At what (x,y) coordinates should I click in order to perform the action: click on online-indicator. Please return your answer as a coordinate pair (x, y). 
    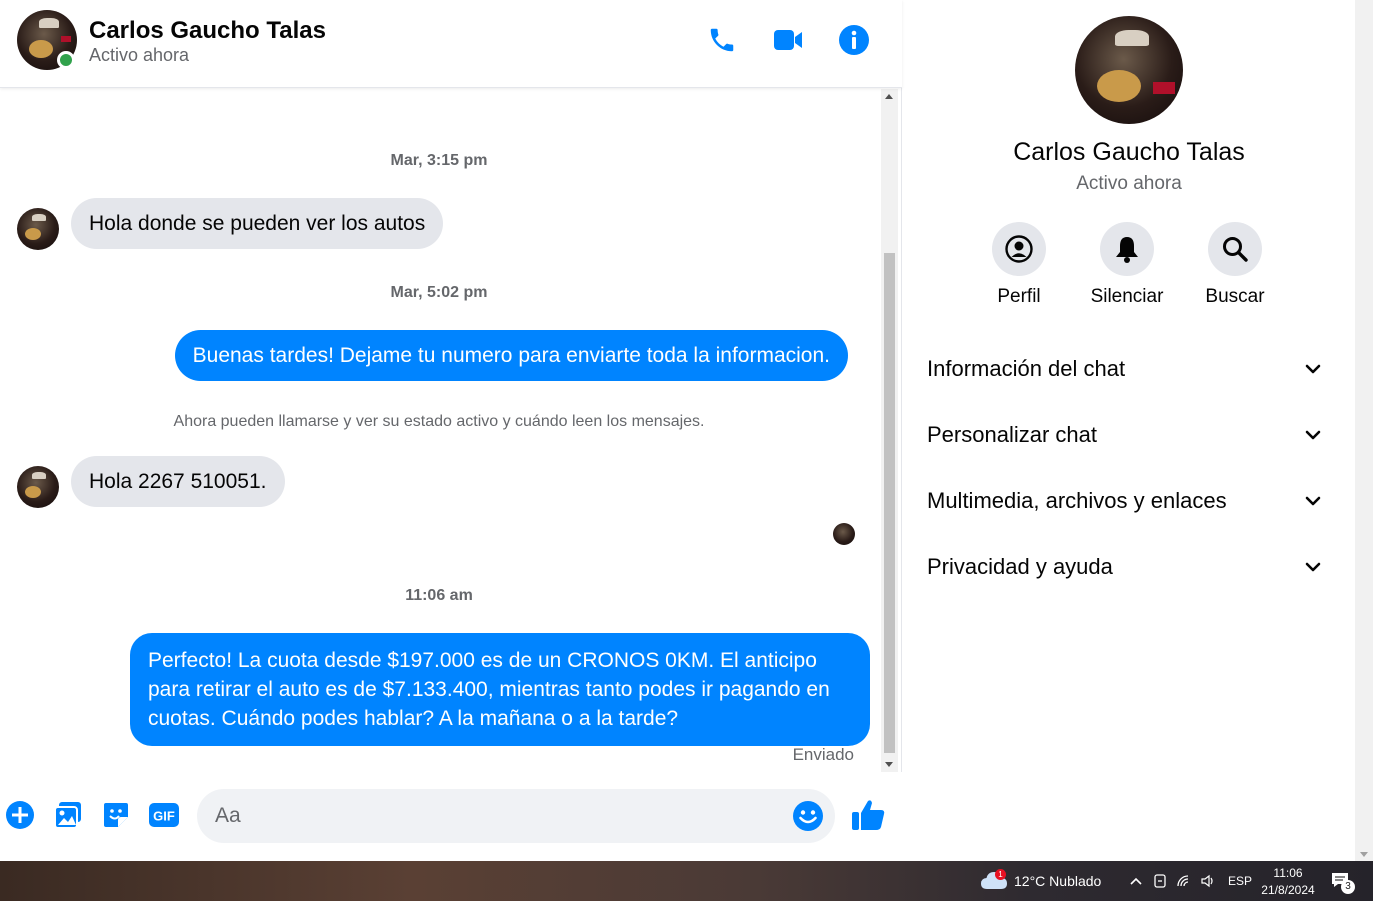
    Looking at the image, I should click on (66, 60).